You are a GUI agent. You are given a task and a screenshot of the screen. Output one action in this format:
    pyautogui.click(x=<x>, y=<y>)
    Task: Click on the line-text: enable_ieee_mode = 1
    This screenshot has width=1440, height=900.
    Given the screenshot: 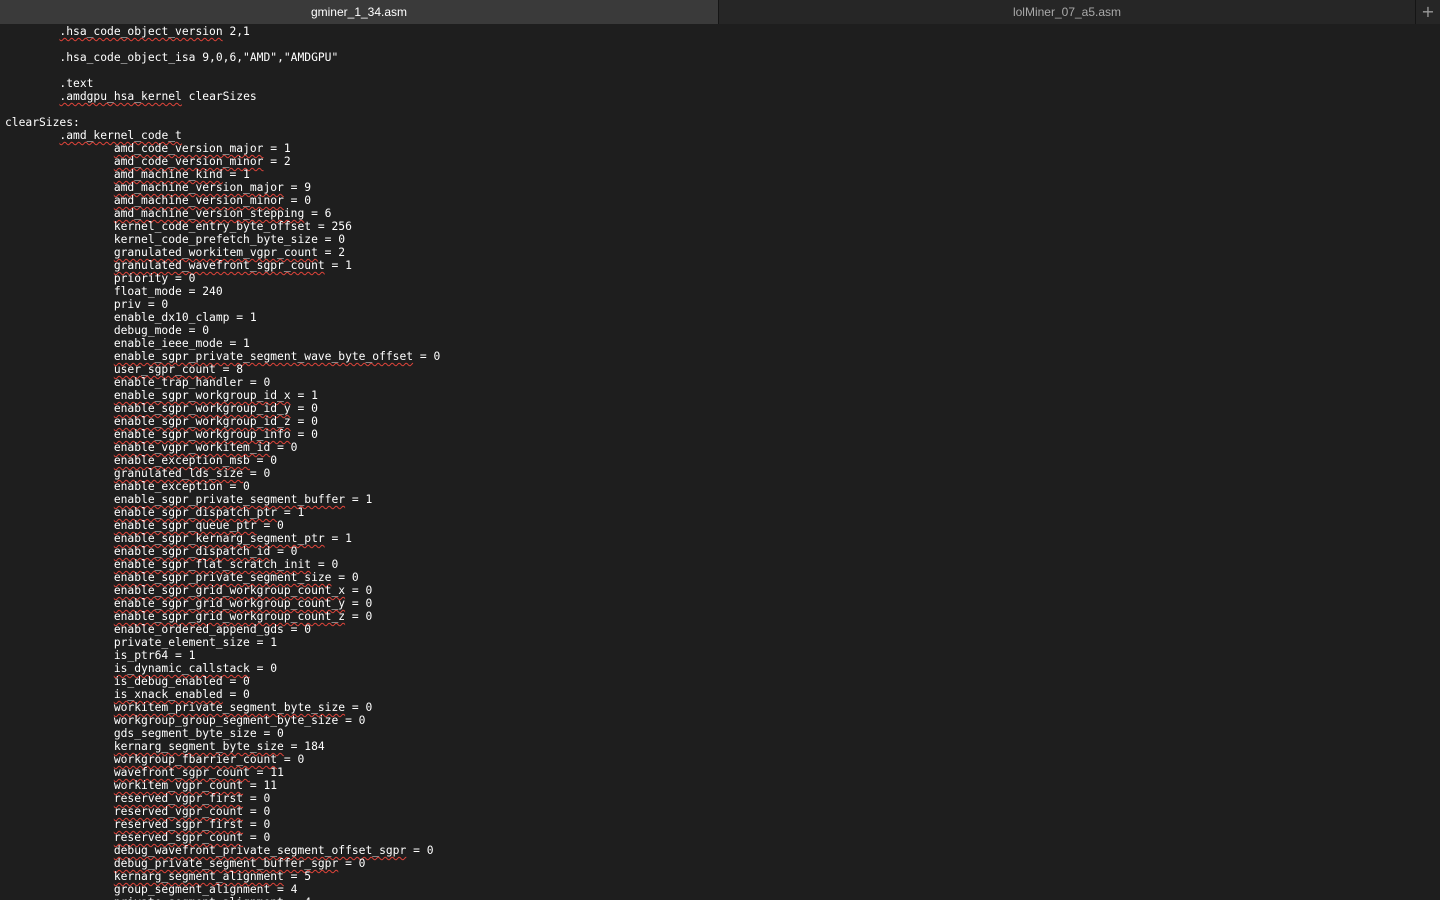 What is the action you would take?
    pyautogui.click(x=181, y=343)
    